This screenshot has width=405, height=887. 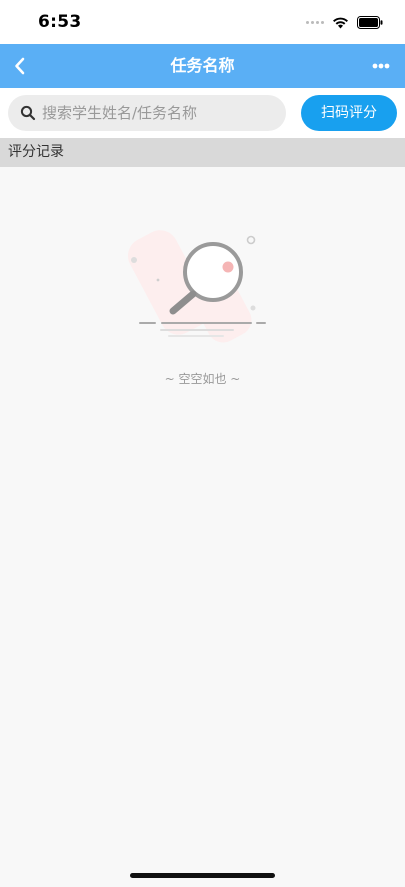 I want to click on nav-bar: 任务名称, so click(x=202, y=66).